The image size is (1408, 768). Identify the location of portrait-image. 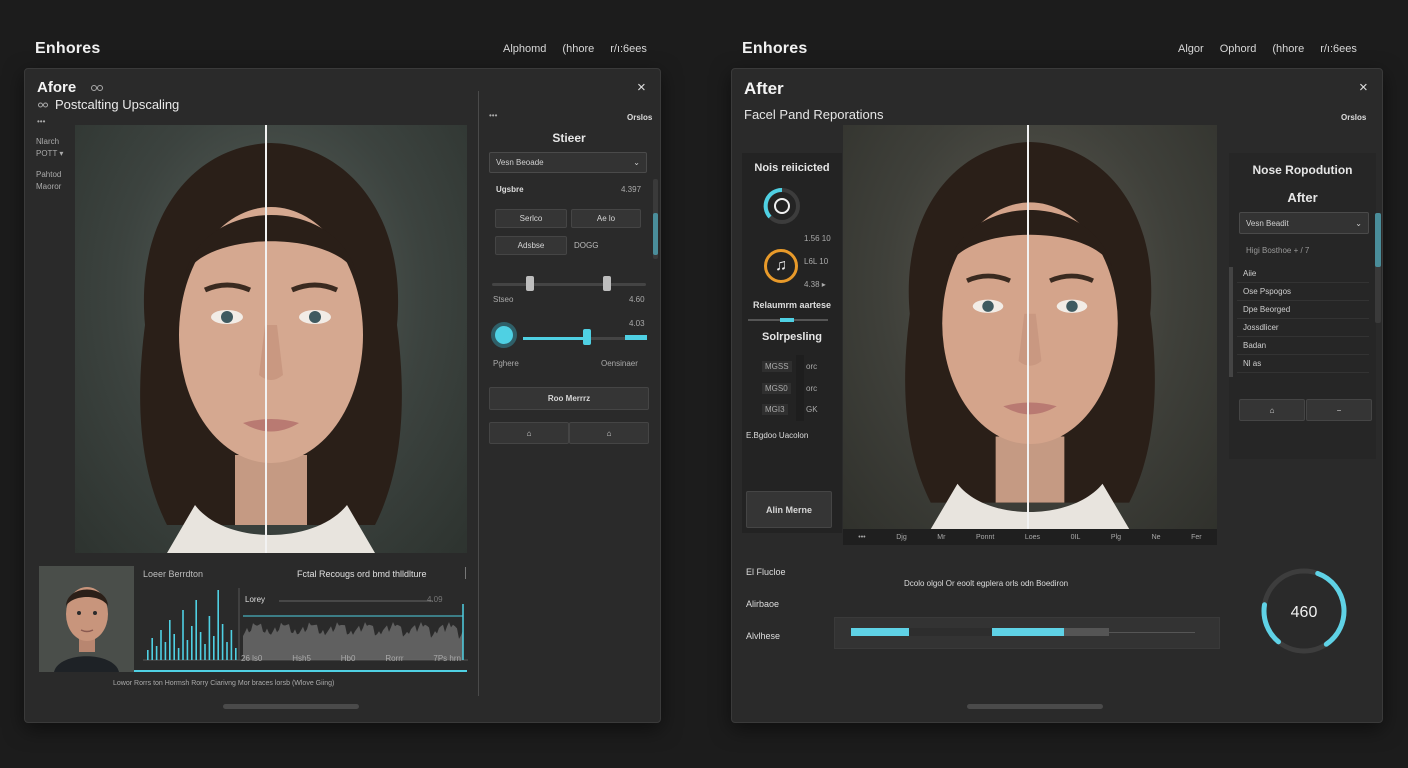
(271, 348).